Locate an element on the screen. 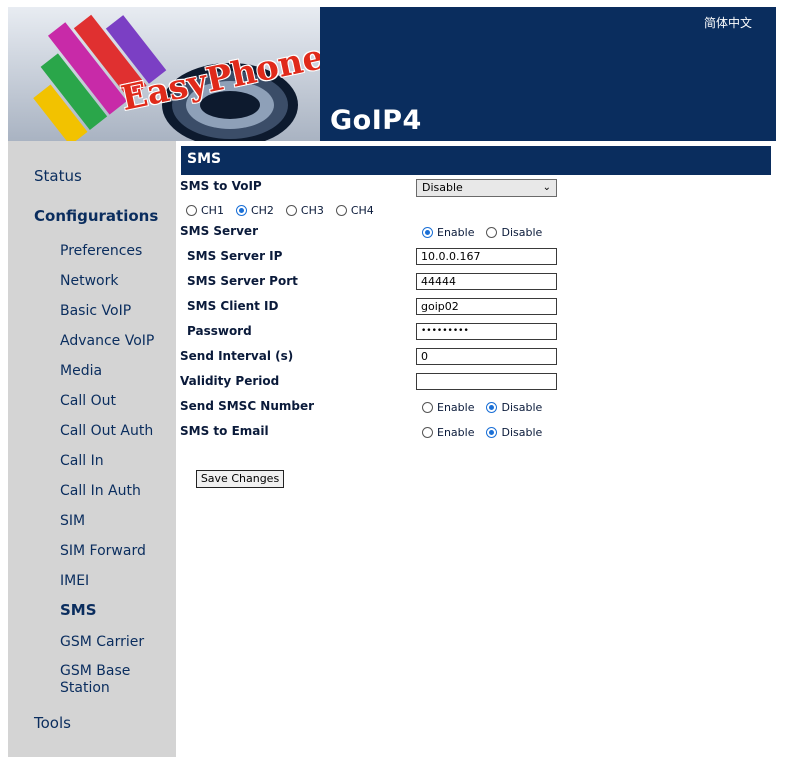 This screenshot has width=786, height=757. send-smsc-enable-label: Enable is located at coordinates (456, 407).